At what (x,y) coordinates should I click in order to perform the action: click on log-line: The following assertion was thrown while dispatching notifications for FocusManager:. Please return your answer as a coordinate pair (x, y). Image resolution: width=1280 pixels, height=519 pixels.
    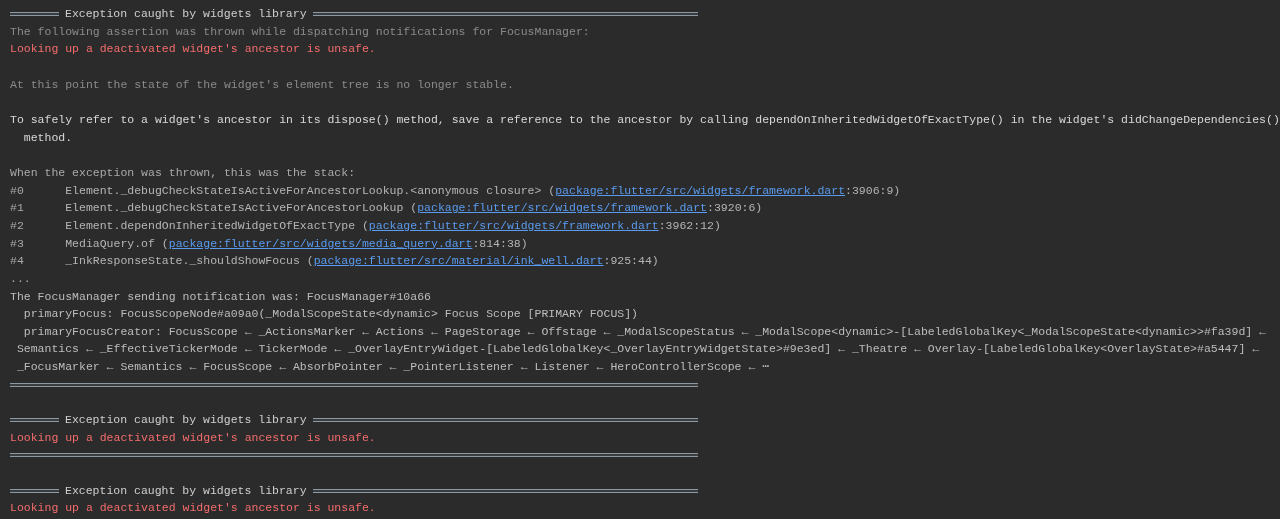
    Looking at the image, I should click on (300, 31).